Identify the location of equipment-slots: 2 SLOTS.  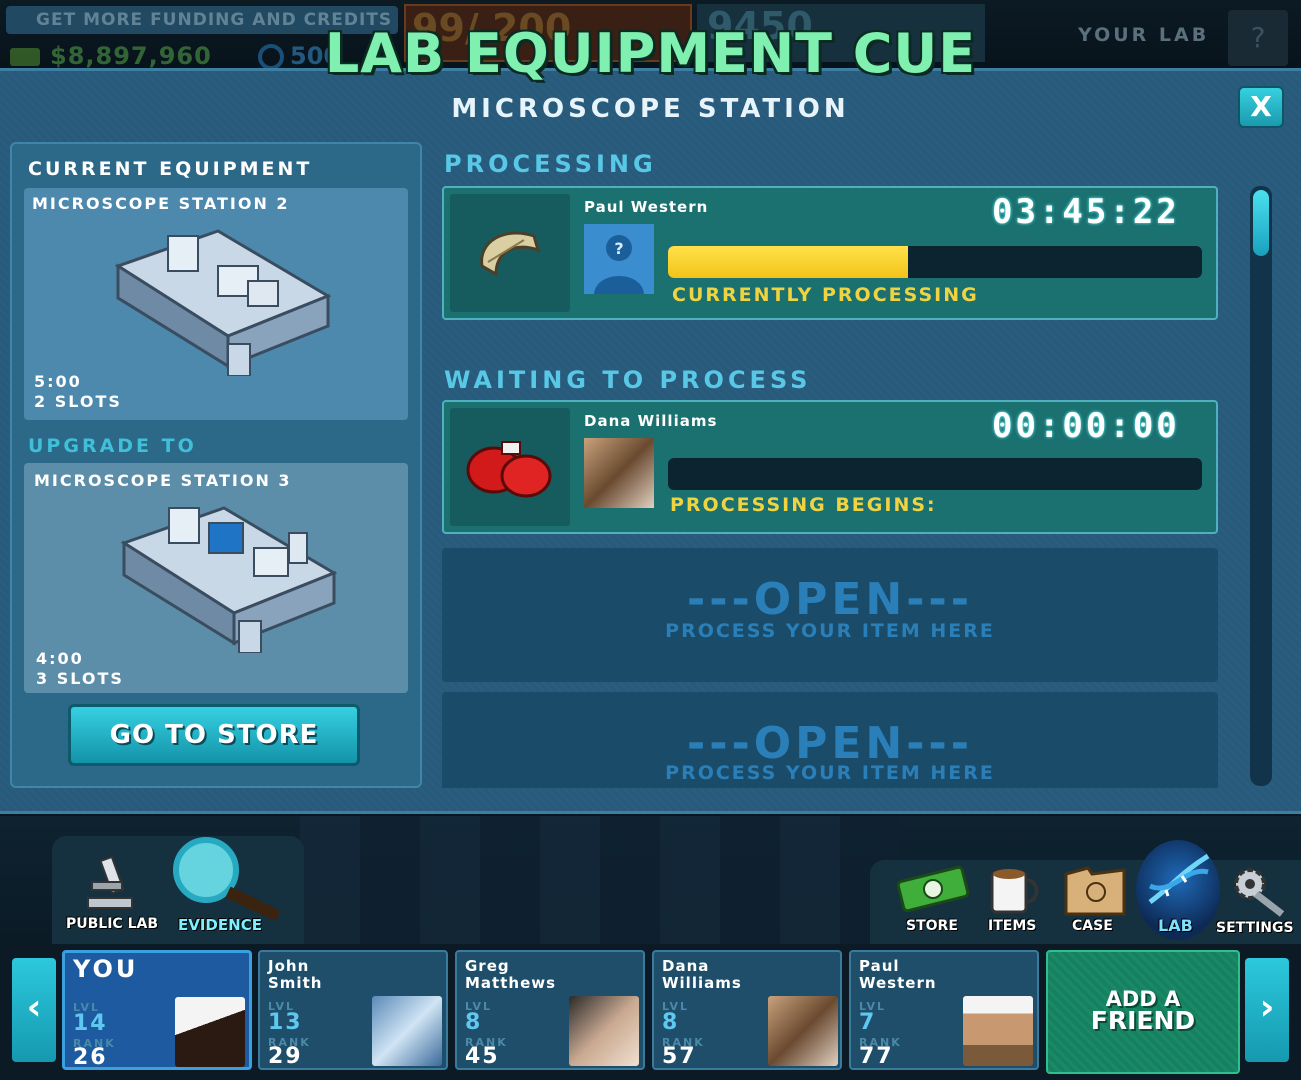
(78, 401).